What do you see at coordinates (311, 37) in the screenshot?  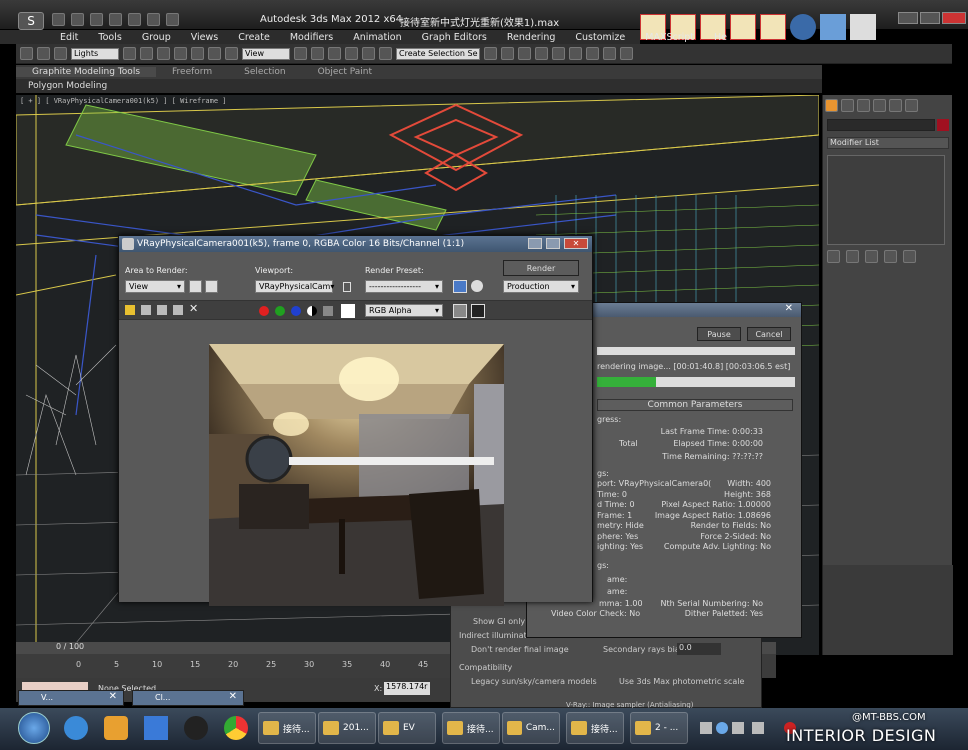 I see `menu-item: Modifiers` at bounding box center [311, 37].